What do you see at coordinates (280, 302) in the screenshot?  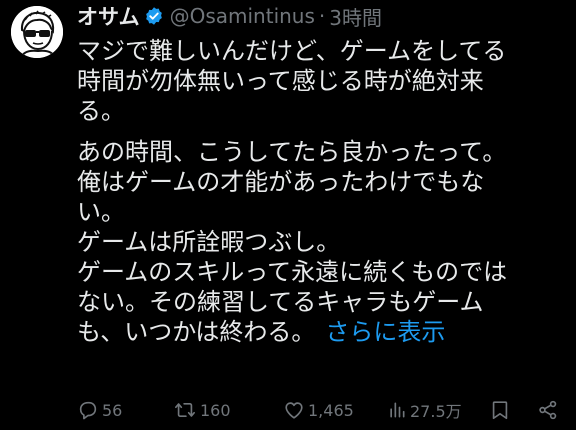 I see `tweet-line: ない。その練習してるキャラもゲーム` at bounding box center [280, 302].